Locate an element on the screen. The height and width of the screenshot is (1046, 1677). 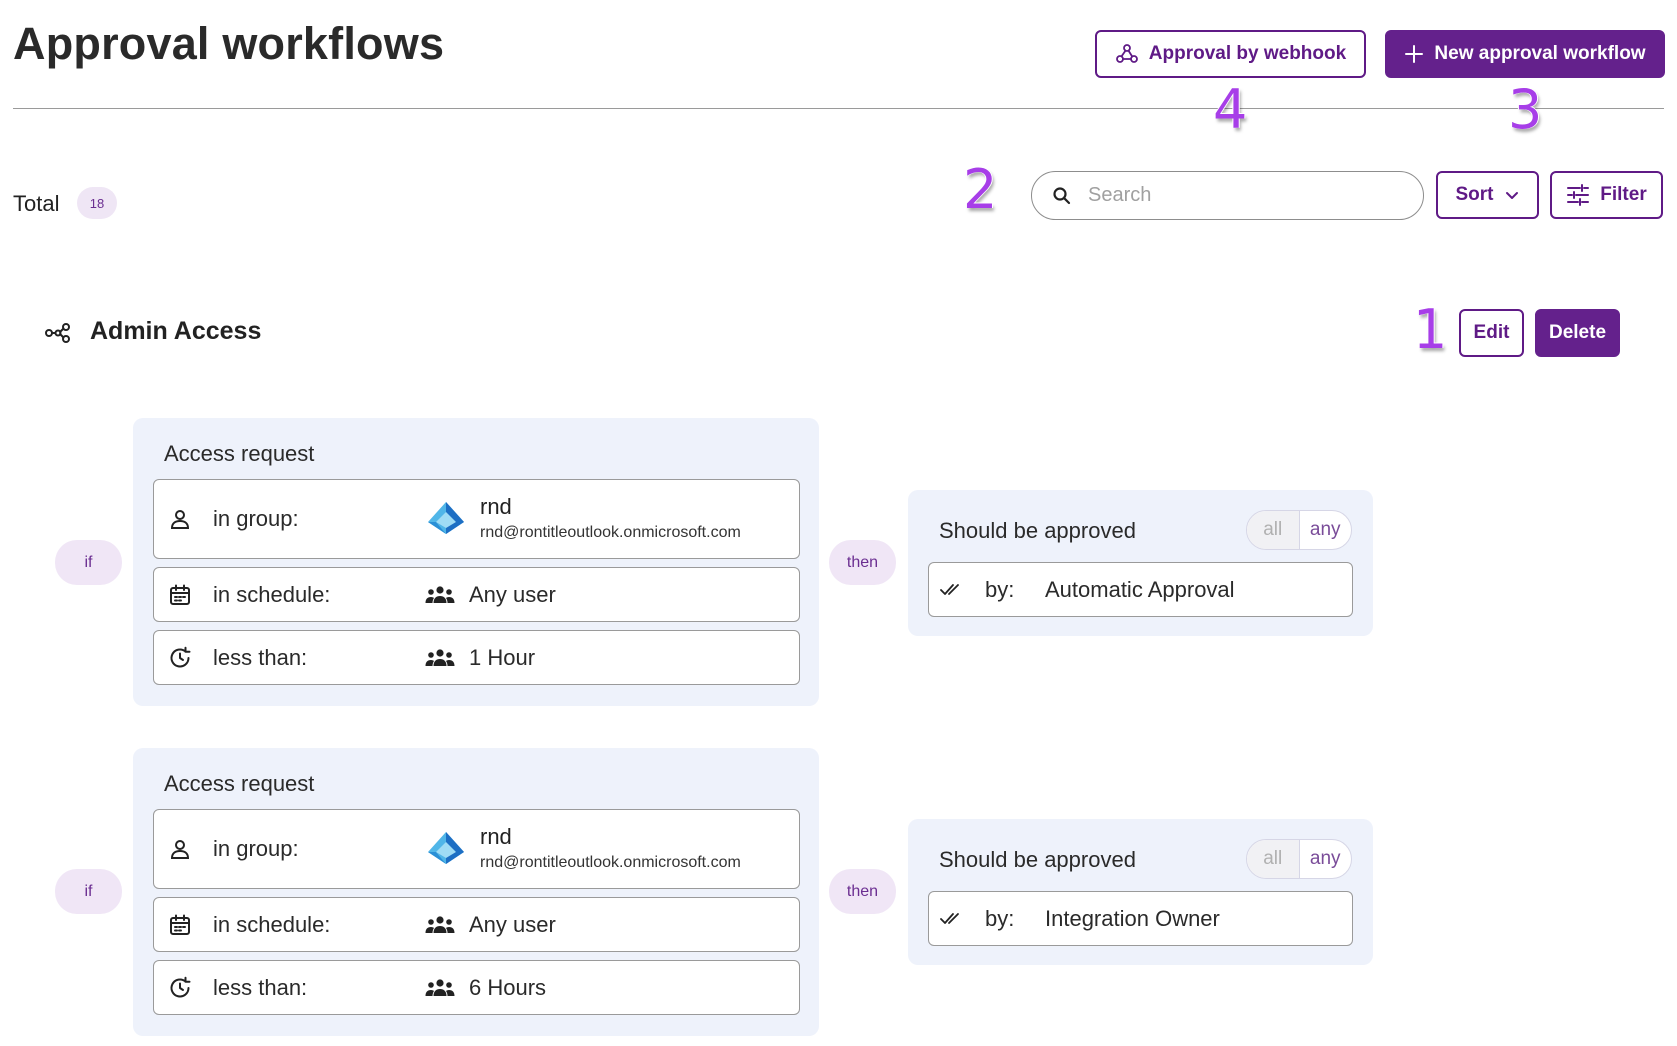
filter-button: Filter is located at coordinates (1606, 195).